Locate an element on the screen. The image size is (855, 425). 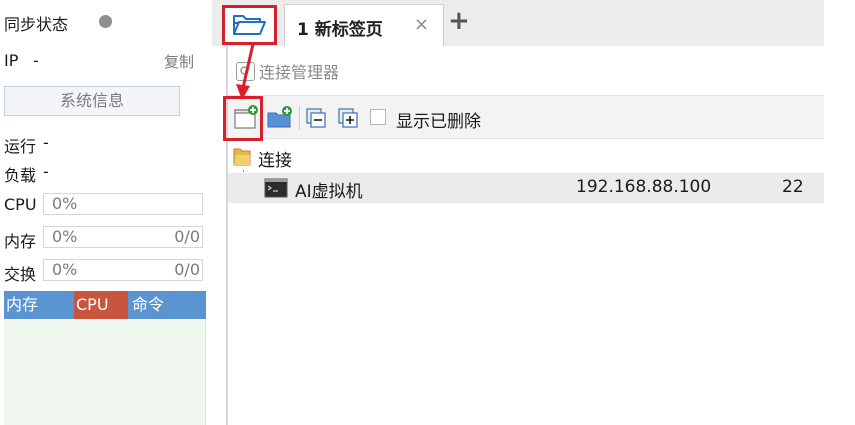
cpu-label: CPU is located at coordinates (20, 204).